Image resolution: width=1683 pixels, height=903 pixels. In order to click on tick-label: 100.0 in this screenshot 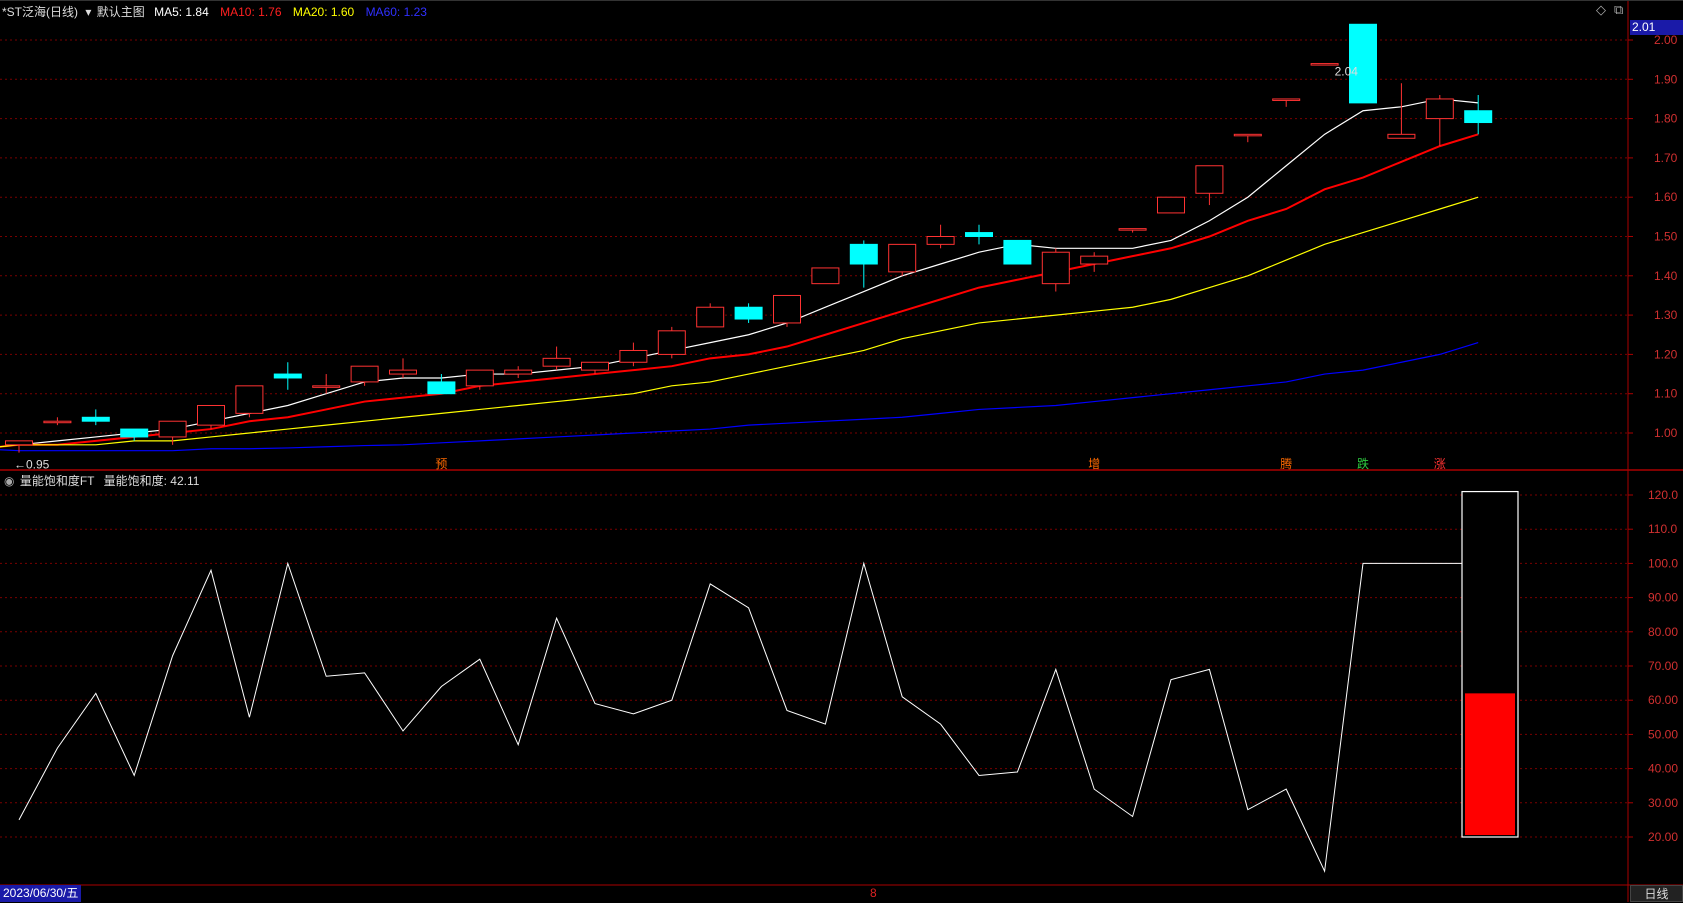, I will do `click(1663, 563)`.